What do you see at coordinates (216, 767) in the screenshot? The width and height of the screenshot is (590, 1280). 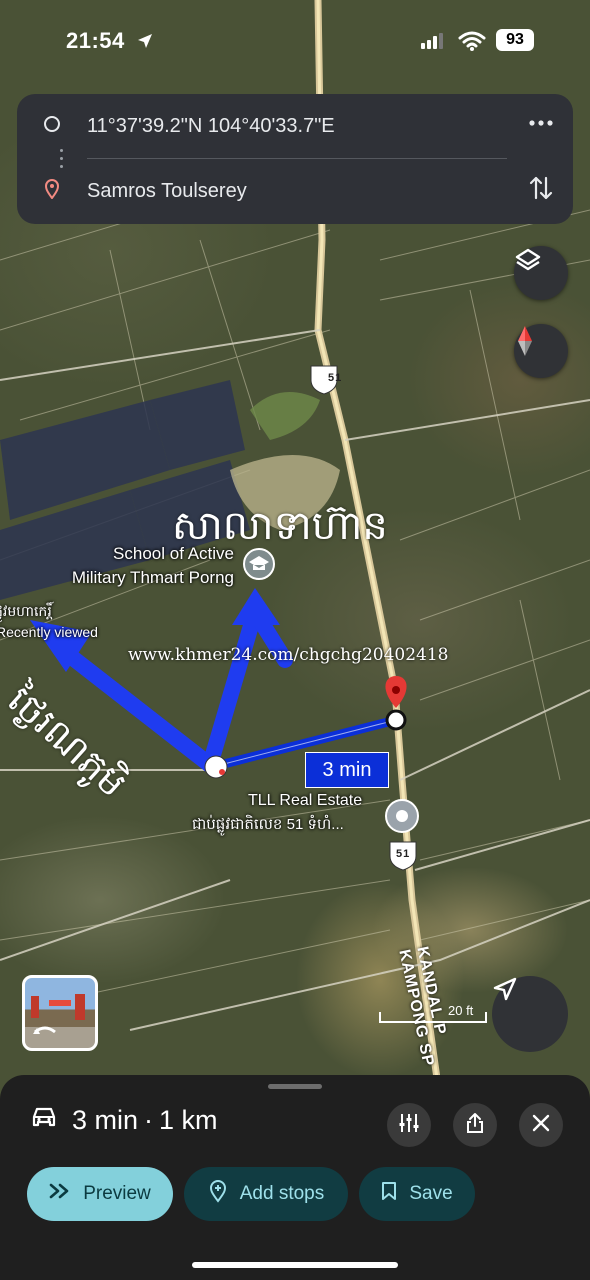 I see `origin-dot` at bounding box center [216, 767].